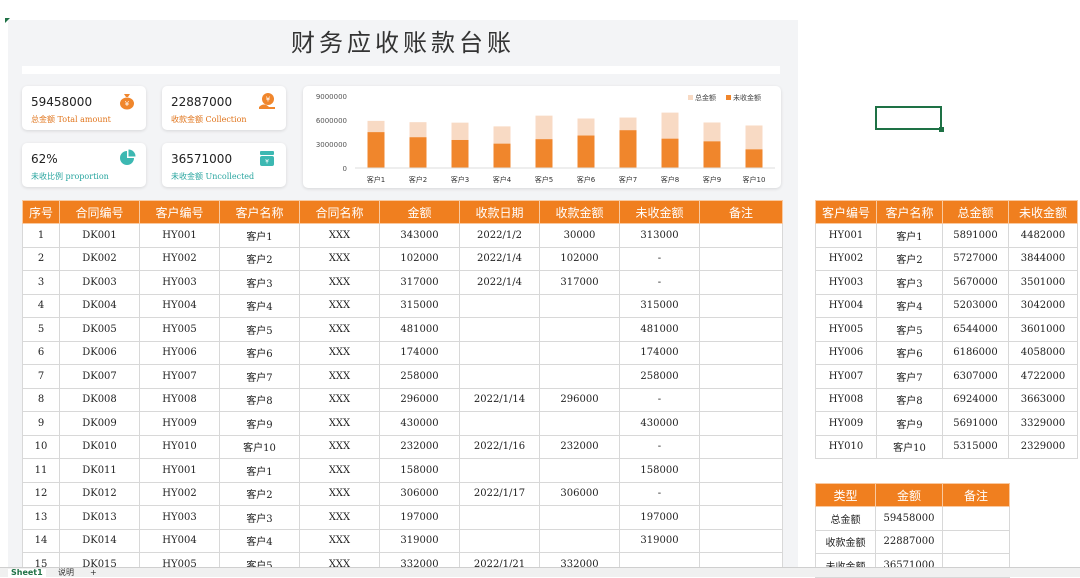  Describe the element at coordinates (99, 376) in the screenshot. I see `table-cell: DK007` at that location.